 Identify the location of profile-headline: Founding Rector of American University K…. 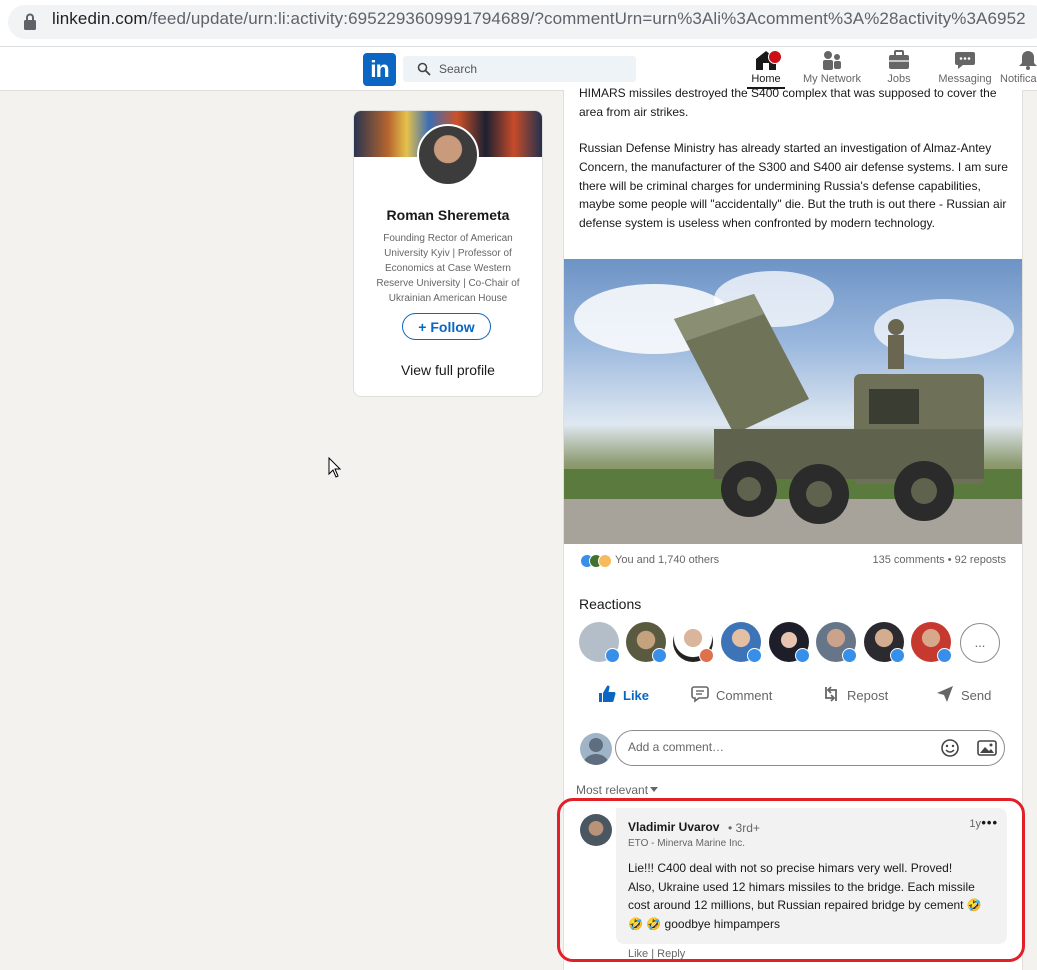
(448, 268).